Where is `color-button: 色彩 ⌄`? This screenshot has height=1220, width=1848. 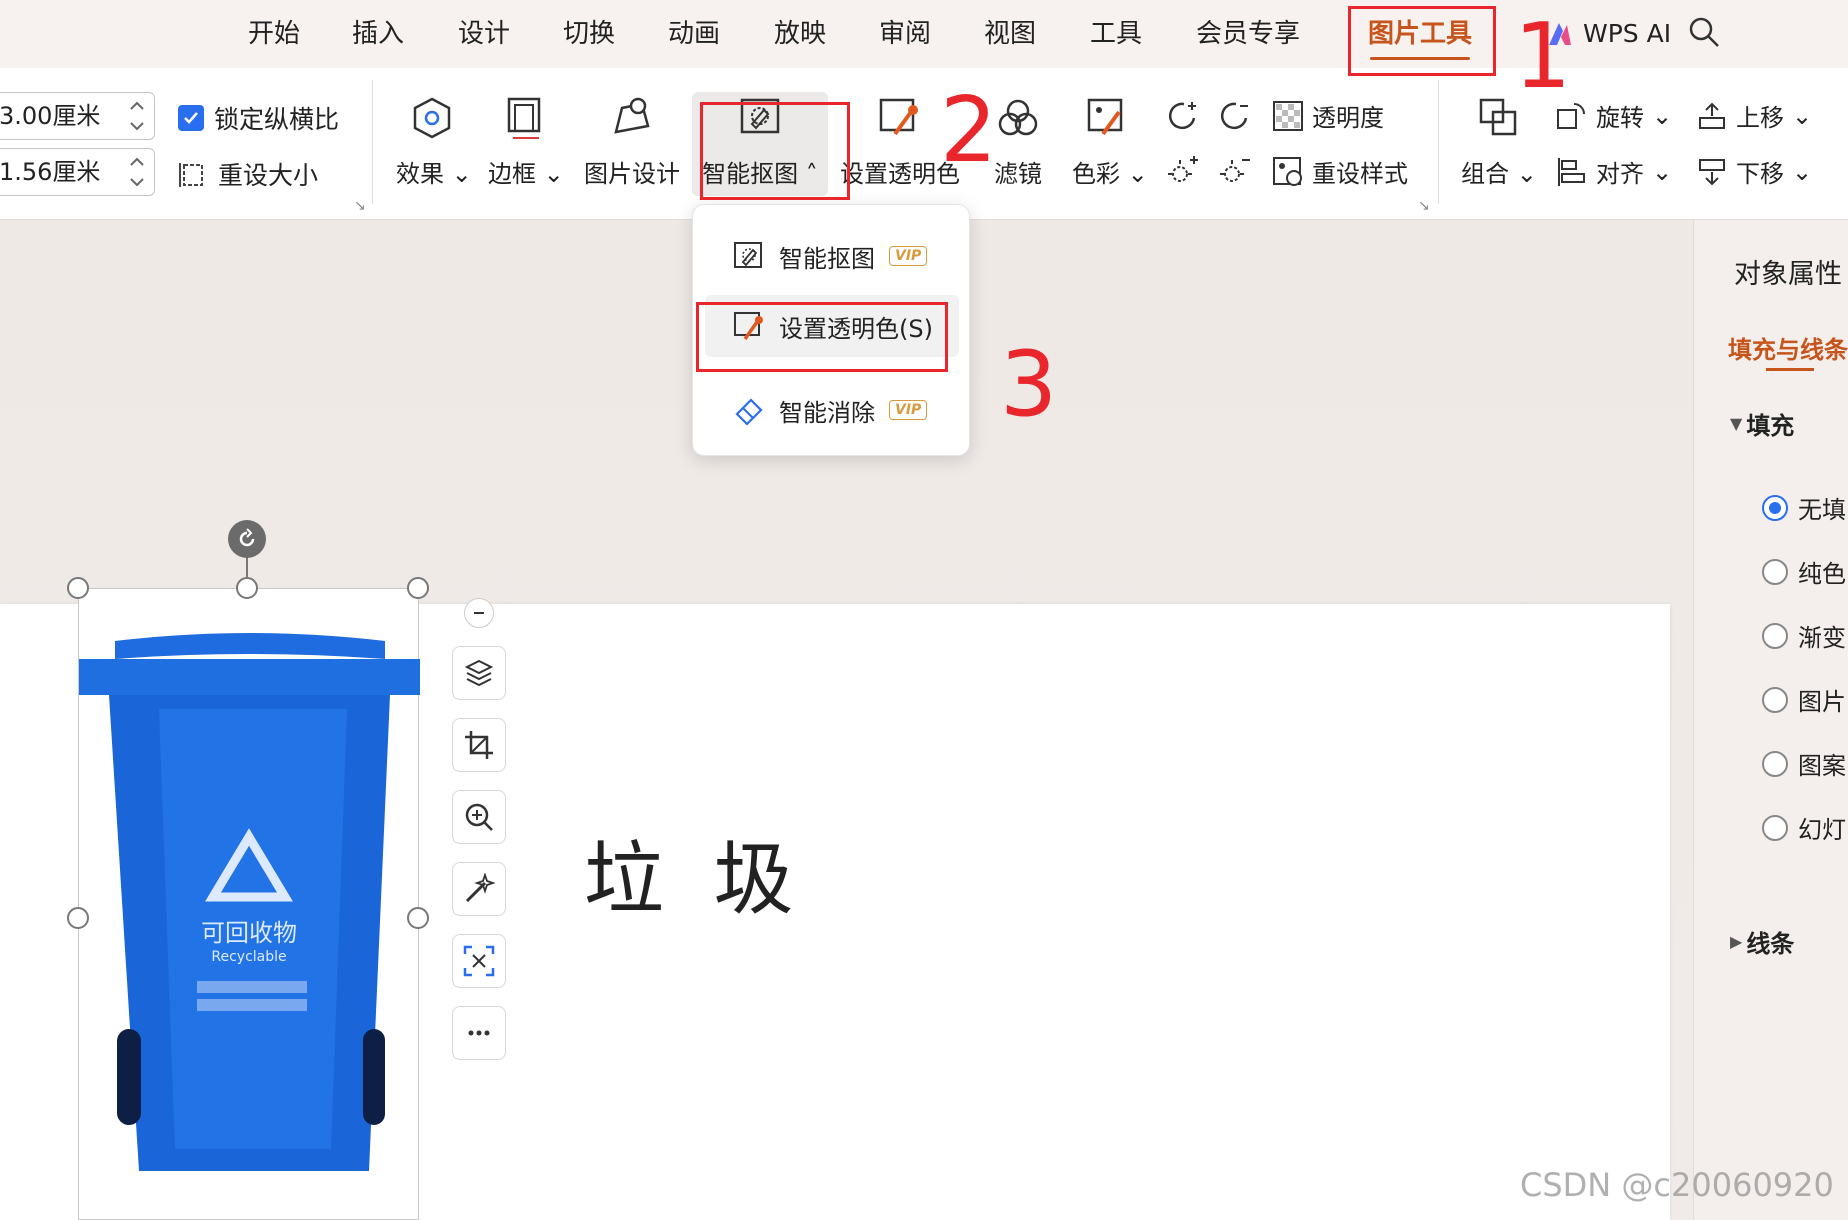
color-button: 色彩 ⌄ is located at coordinates (1110, 142).